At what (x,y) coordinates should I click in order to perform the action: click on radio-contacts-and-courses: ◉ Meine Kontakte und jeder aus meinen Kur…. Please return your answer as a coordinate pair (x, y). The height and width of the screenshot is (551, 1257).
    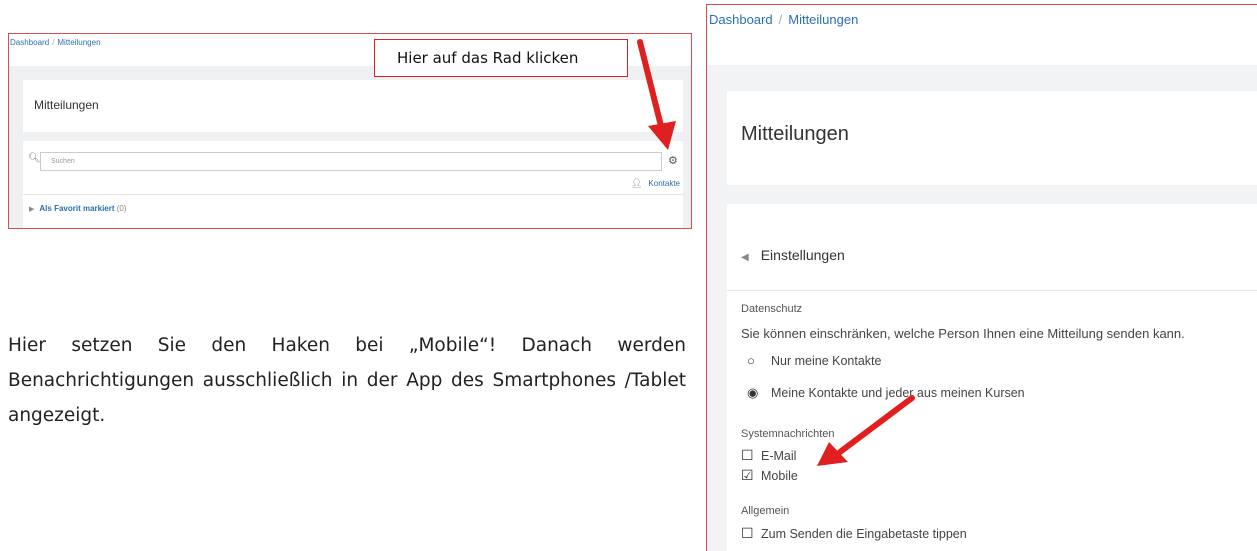
    Looking at the image, I should click on (886, 393).